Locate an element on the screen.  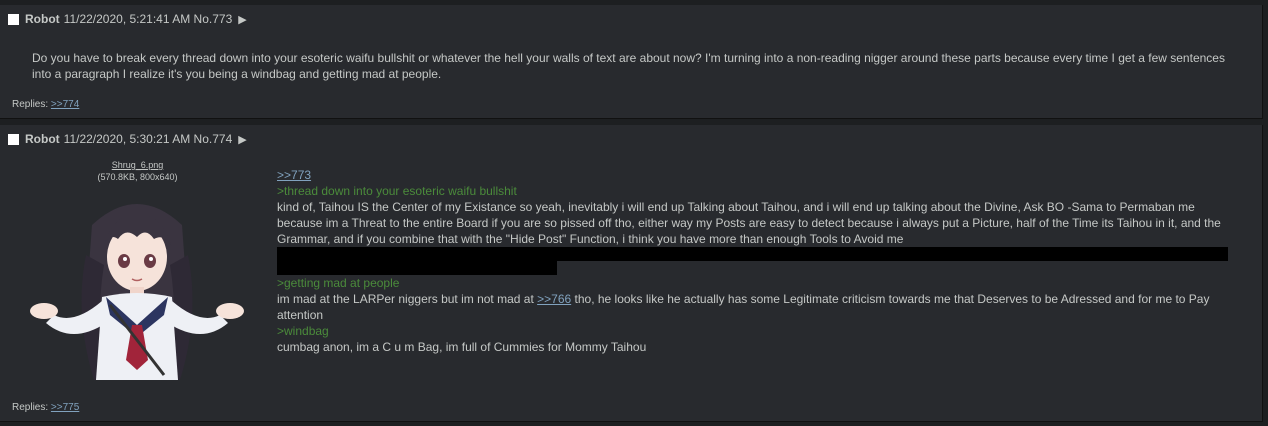
quote-link-766: >>766 is located at coordinates (554, 299).